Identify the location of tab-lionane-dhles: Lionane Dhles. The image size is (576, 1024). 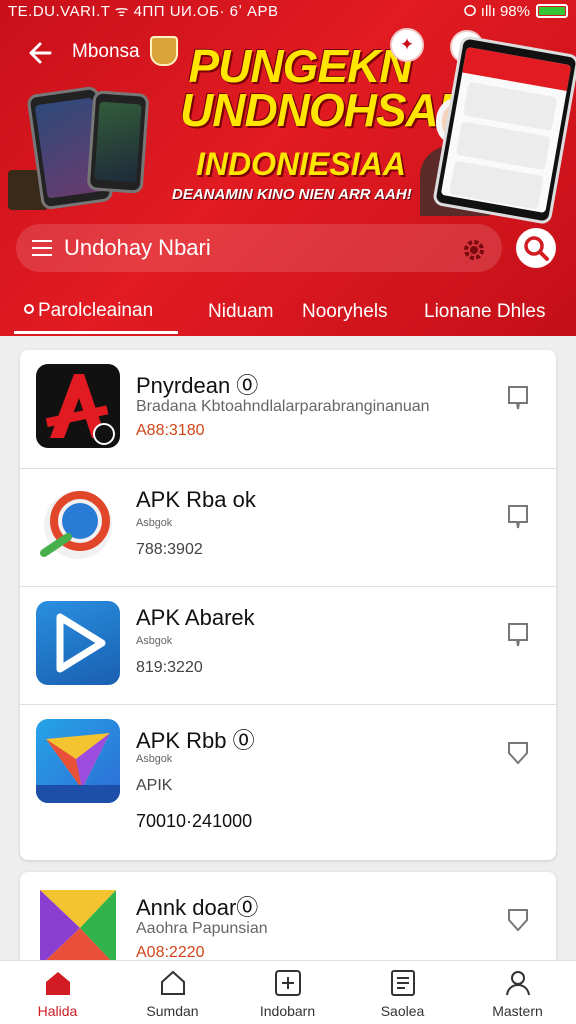
(484, 312).